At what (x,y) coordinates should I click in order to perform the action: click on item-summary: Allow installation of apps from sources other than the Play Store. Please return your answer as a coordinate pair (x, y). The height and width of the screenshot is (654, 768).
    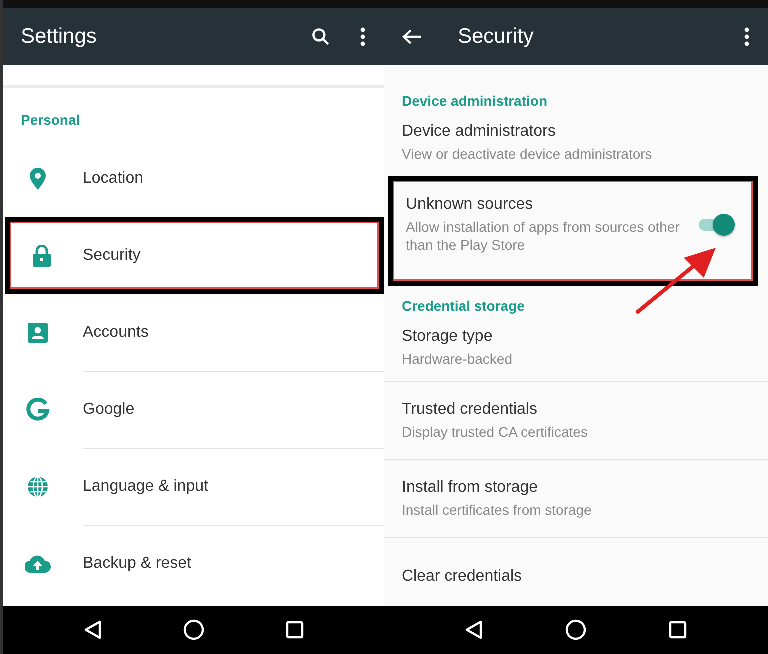
    Looking at the image, I should click on (543, 236).